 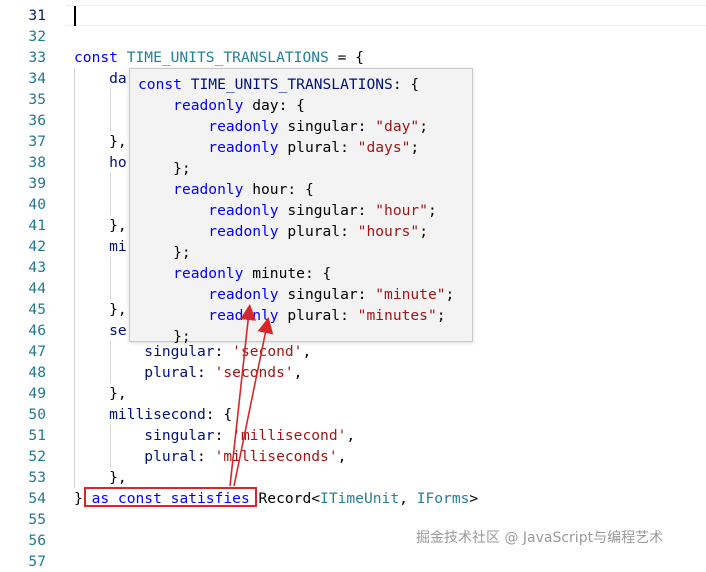 What do you see at coordinates (153, 414) in the screenshot?
I see `code-line: millisecond: {` at bounding box center [153, 414].